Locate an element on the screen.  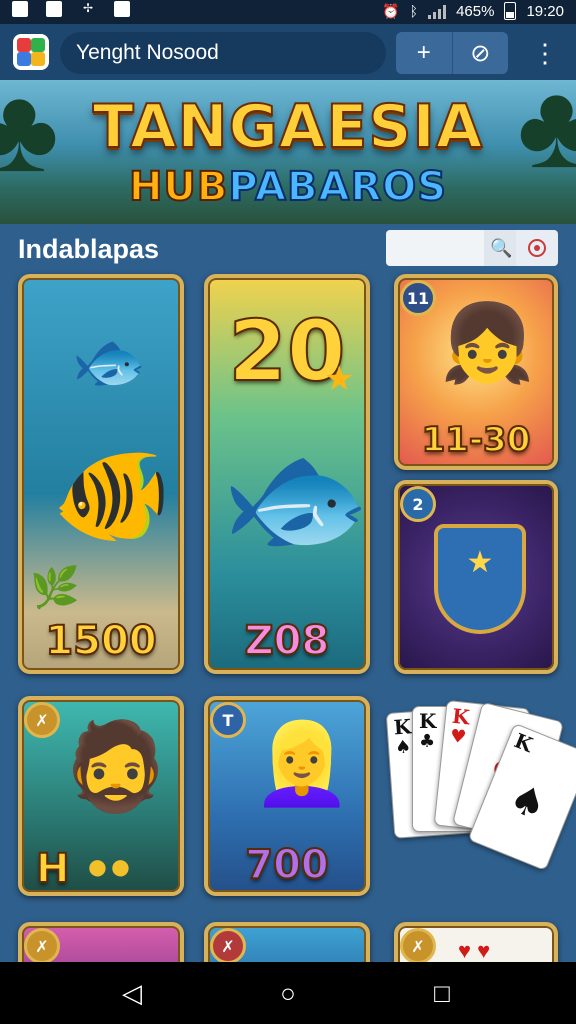
game-card-gambler: ✗ 🧔 H ●● is located at coordinates (101, 796).